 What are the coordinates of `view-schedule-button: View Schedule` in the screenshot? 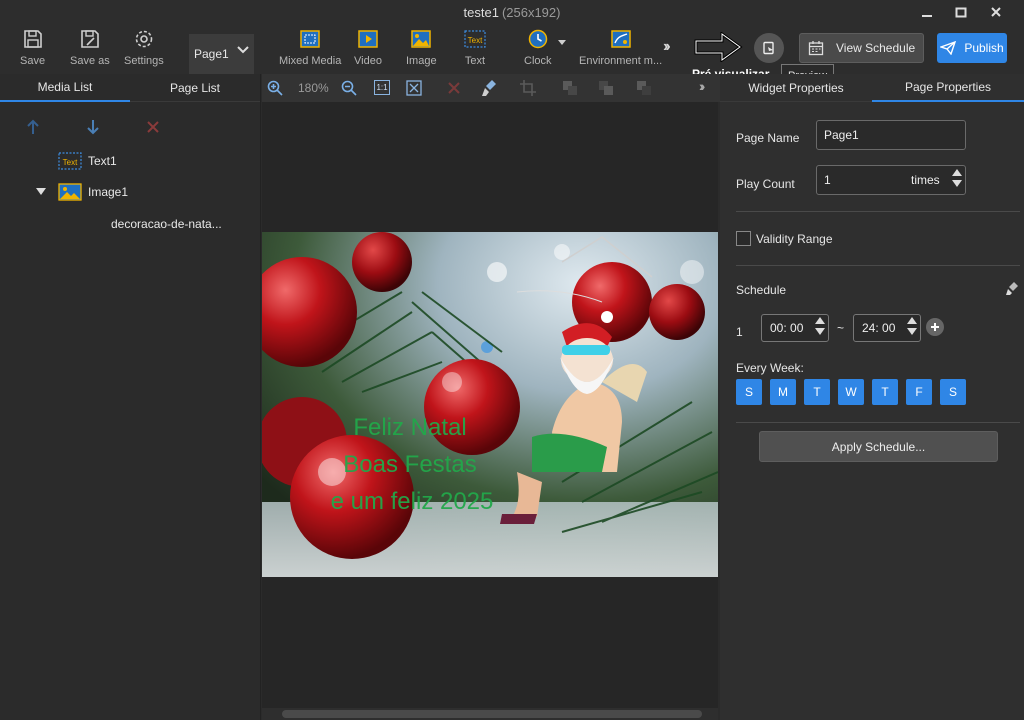 It's located at (861, 48).